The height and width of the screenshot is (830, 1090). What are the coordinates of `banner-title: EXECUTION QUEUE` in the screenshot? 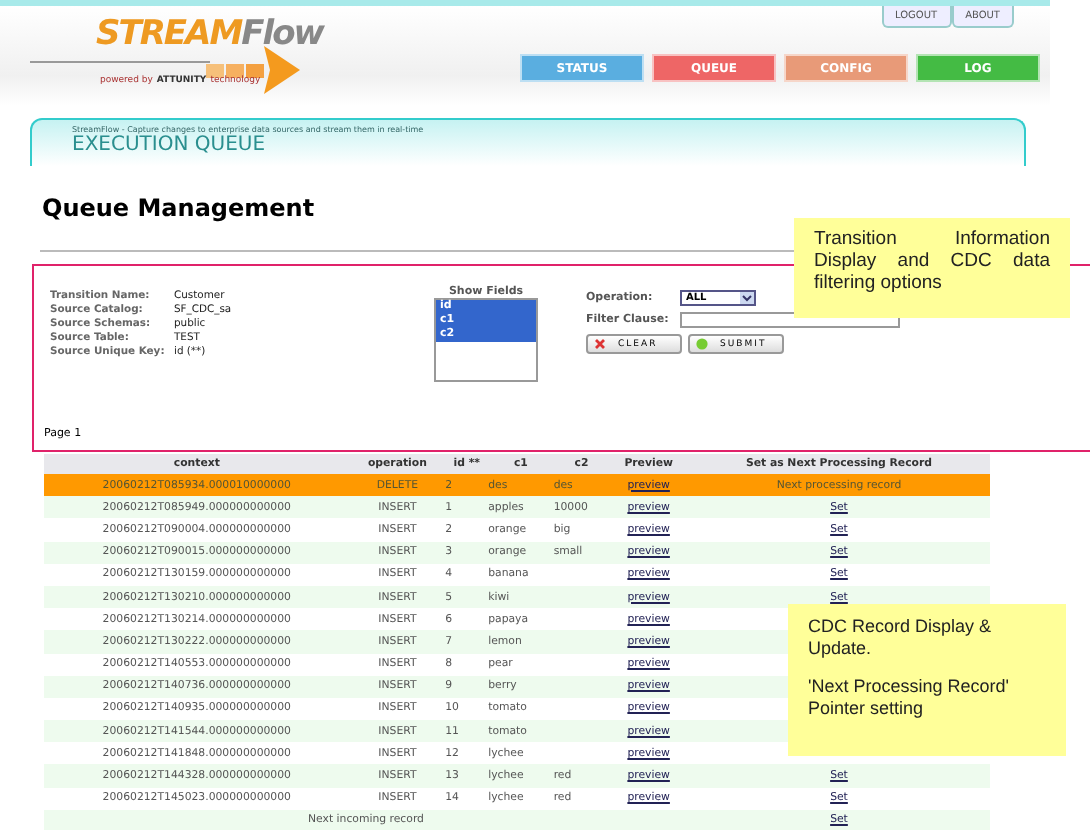 It's located at (170, 145).